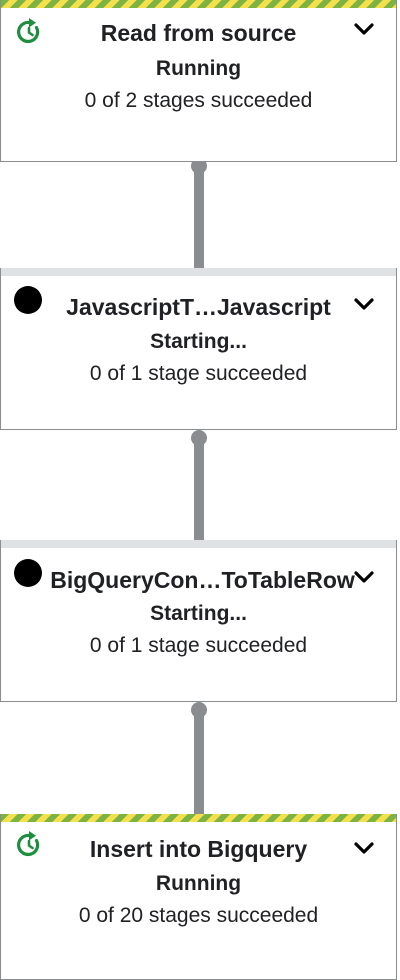 This screenshot has height=980, width=400. Describe the element at coordinates (198, 915) in the screenshot. I see `step-stages-summary: 0 of 20 stages succeeded` at that location.